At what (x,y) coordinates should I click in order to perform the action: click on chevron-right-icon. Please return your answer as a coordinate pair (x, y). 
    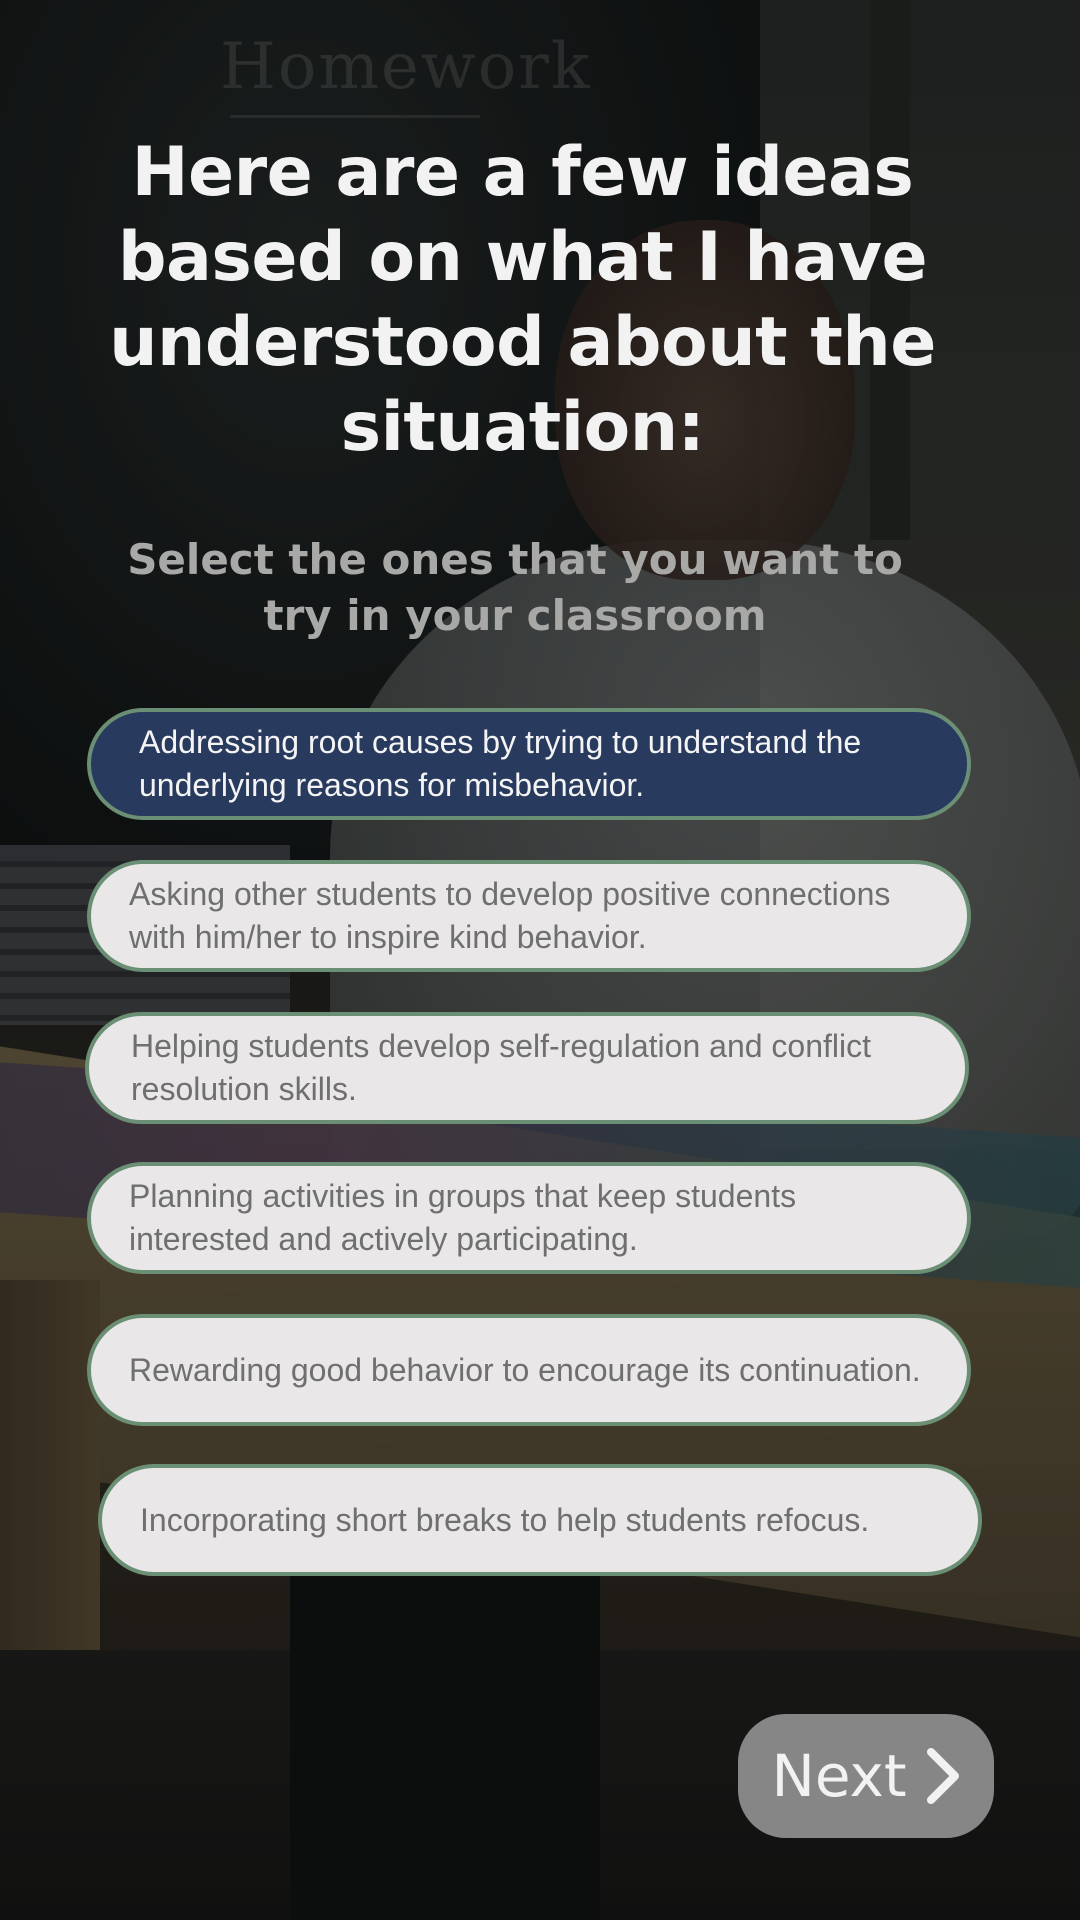
    Looking at the image, I should click on (943, 1776).